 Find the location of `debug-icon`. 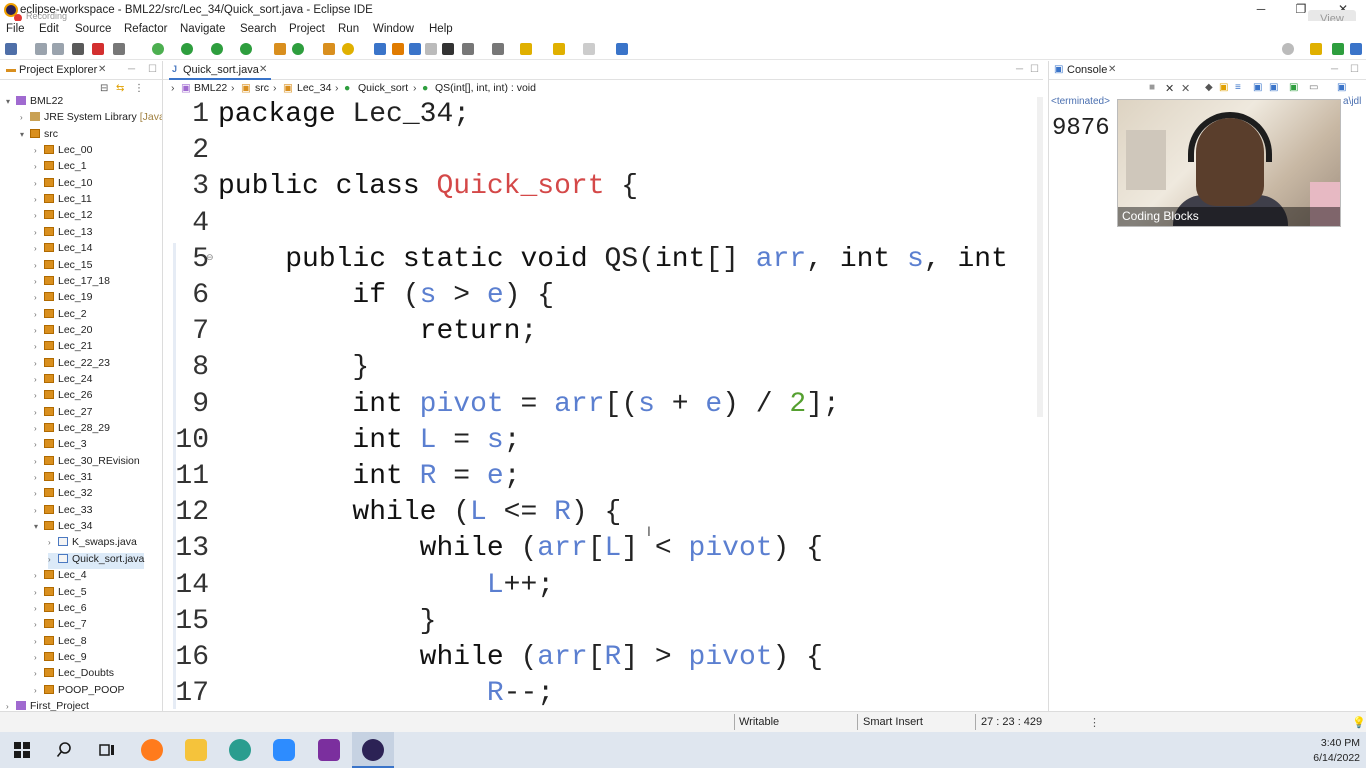

debug-icon is located at coordinates (158, 49).